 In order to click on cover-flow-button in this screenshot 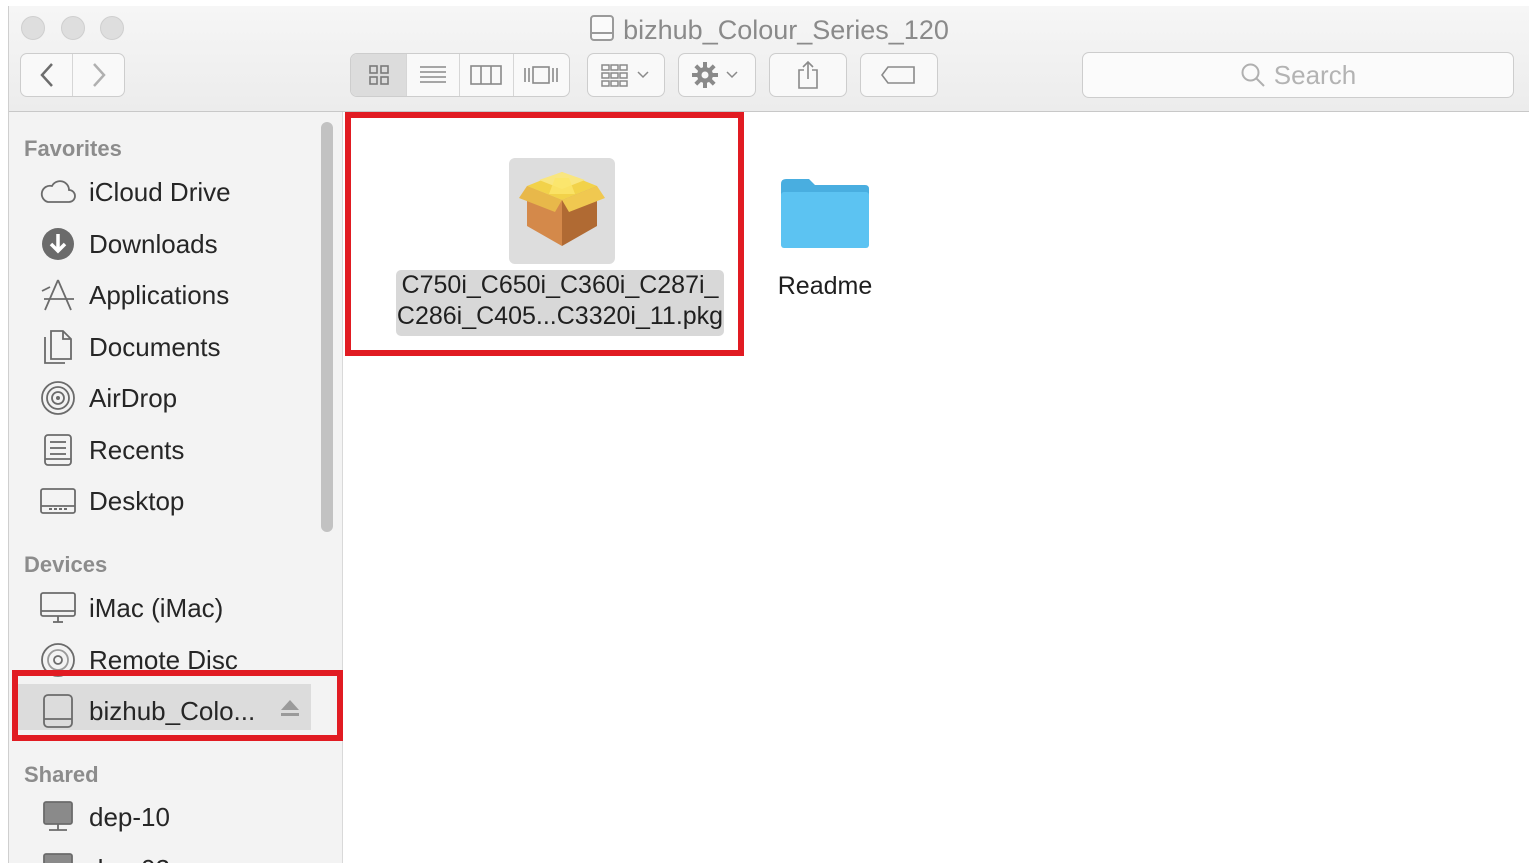, I will do `click(541, 75)`.